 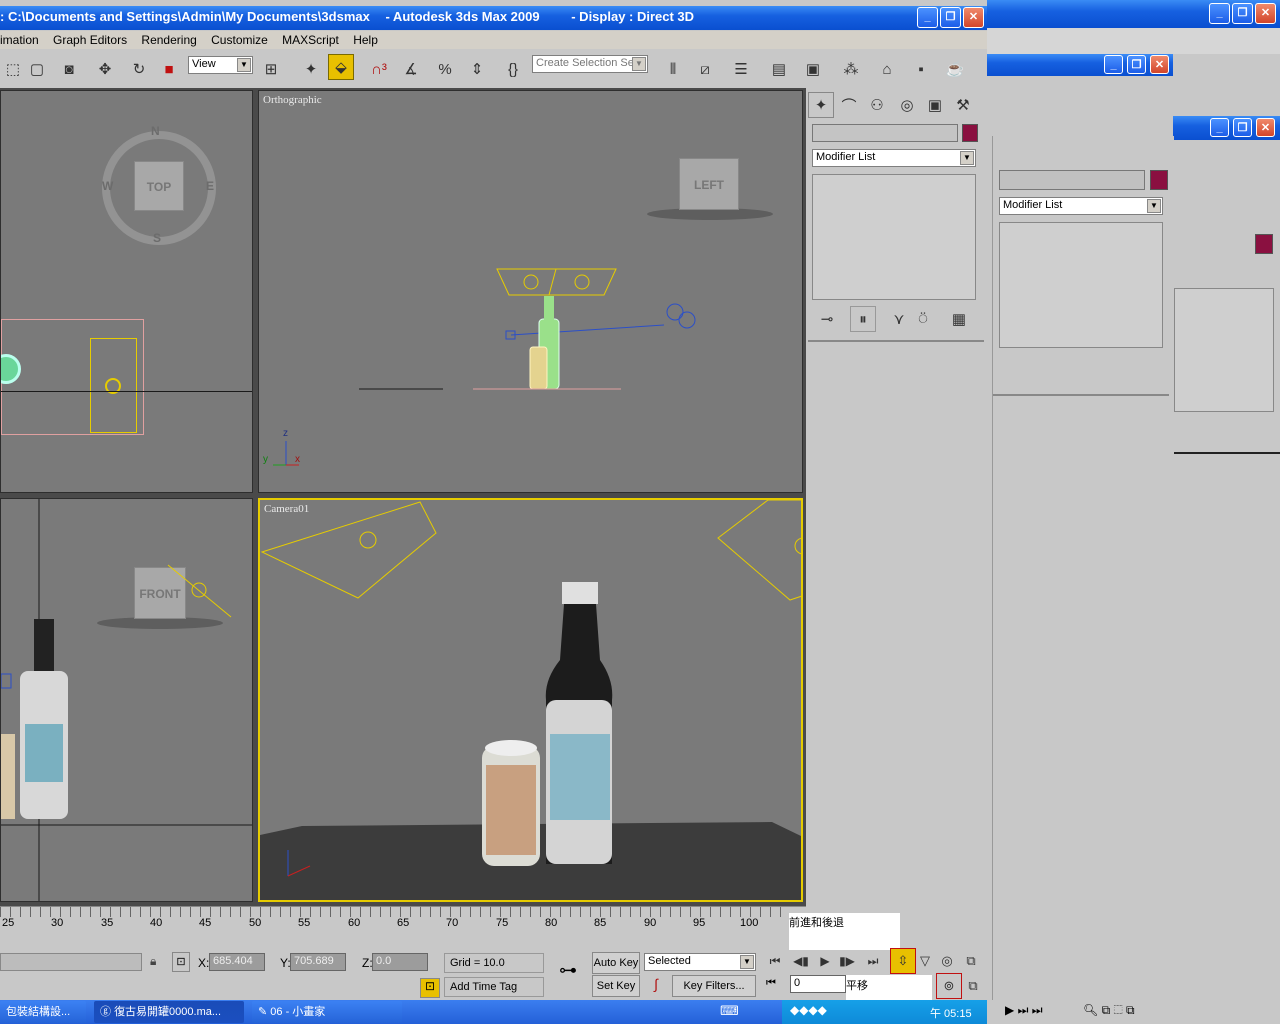 What do you see at coordinates (827, 319) in the screenshot?
I see `pin-stack-icon: ⊸` at bounding box center [827, 319].